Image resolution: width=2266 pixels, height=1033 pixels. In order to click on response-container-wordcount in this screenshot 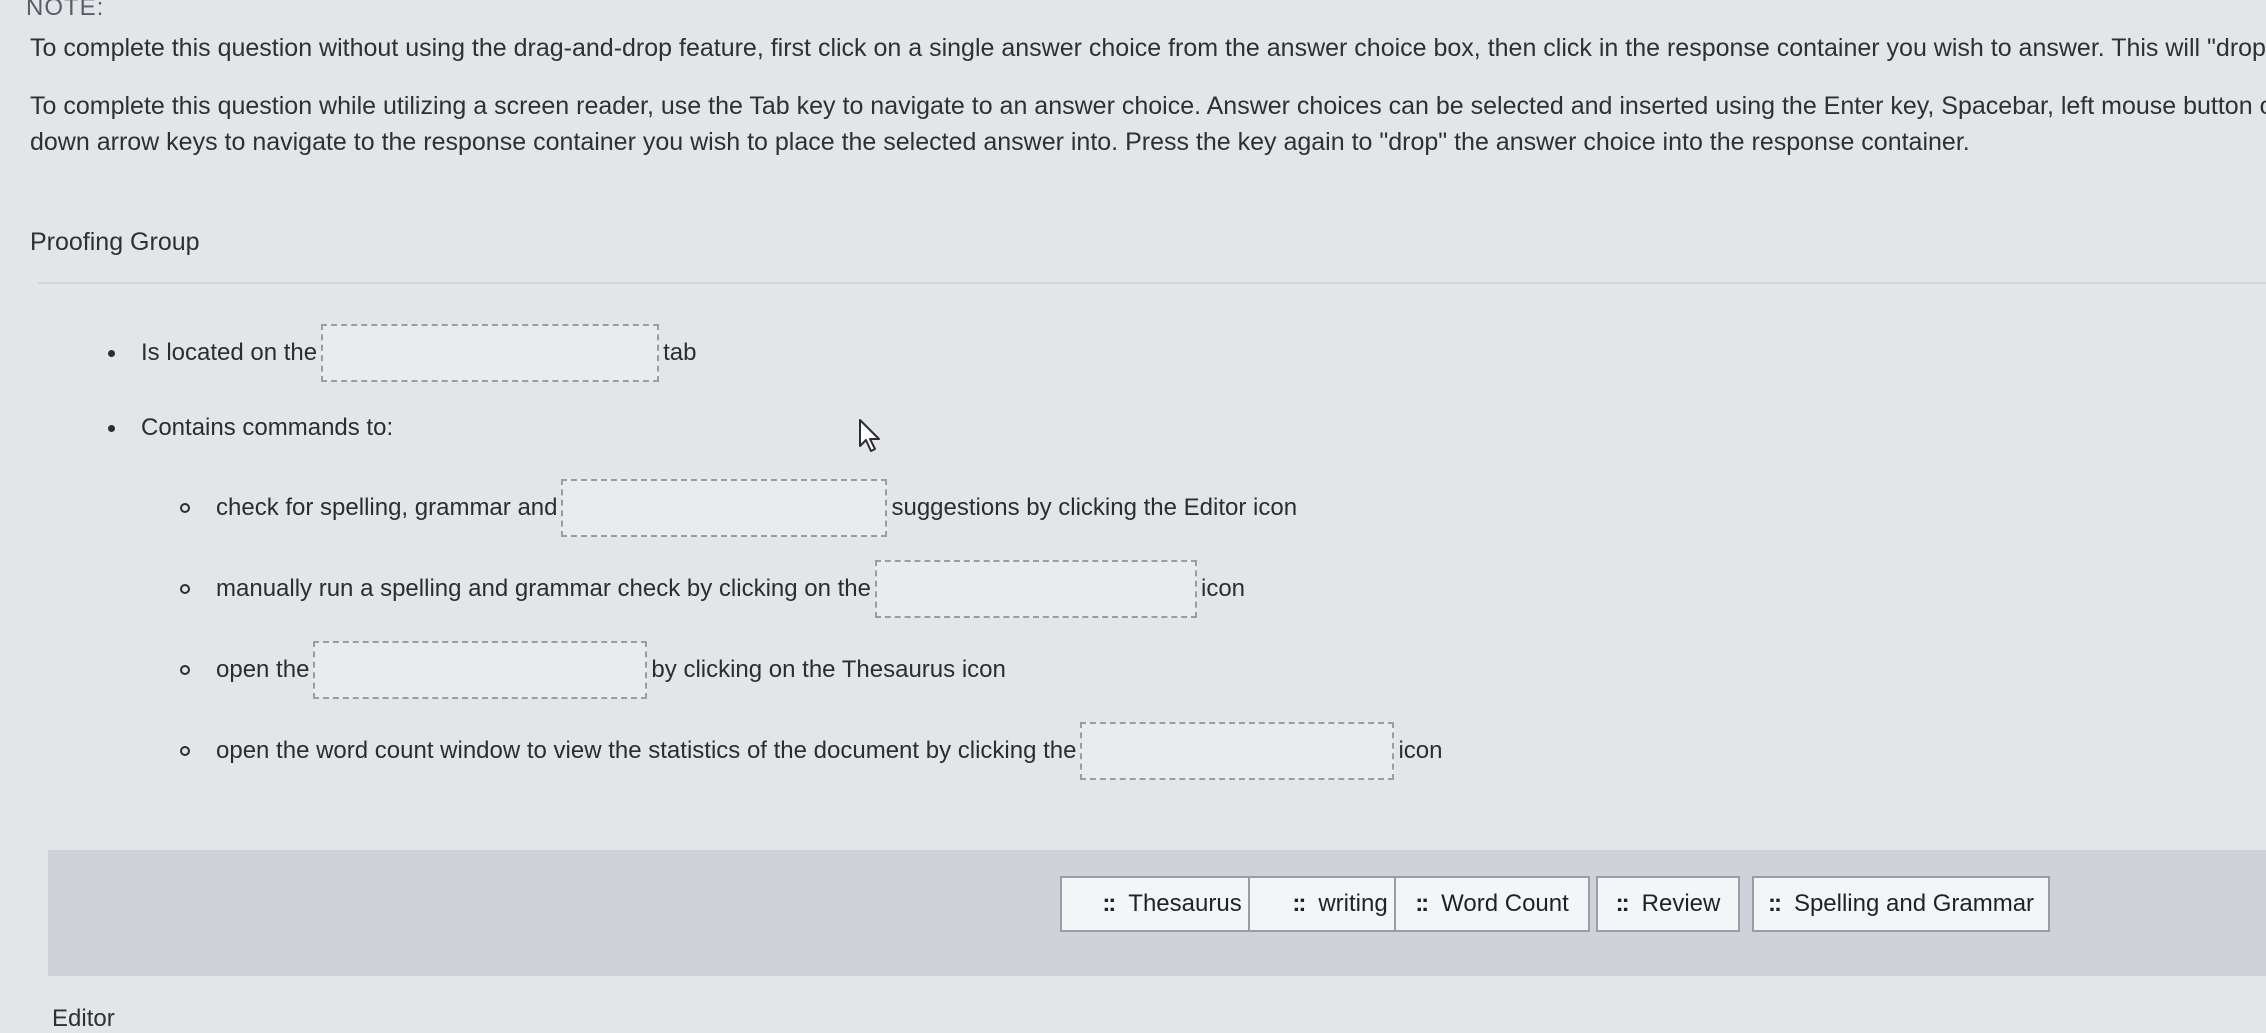, I will do `click(1237, 751)`.